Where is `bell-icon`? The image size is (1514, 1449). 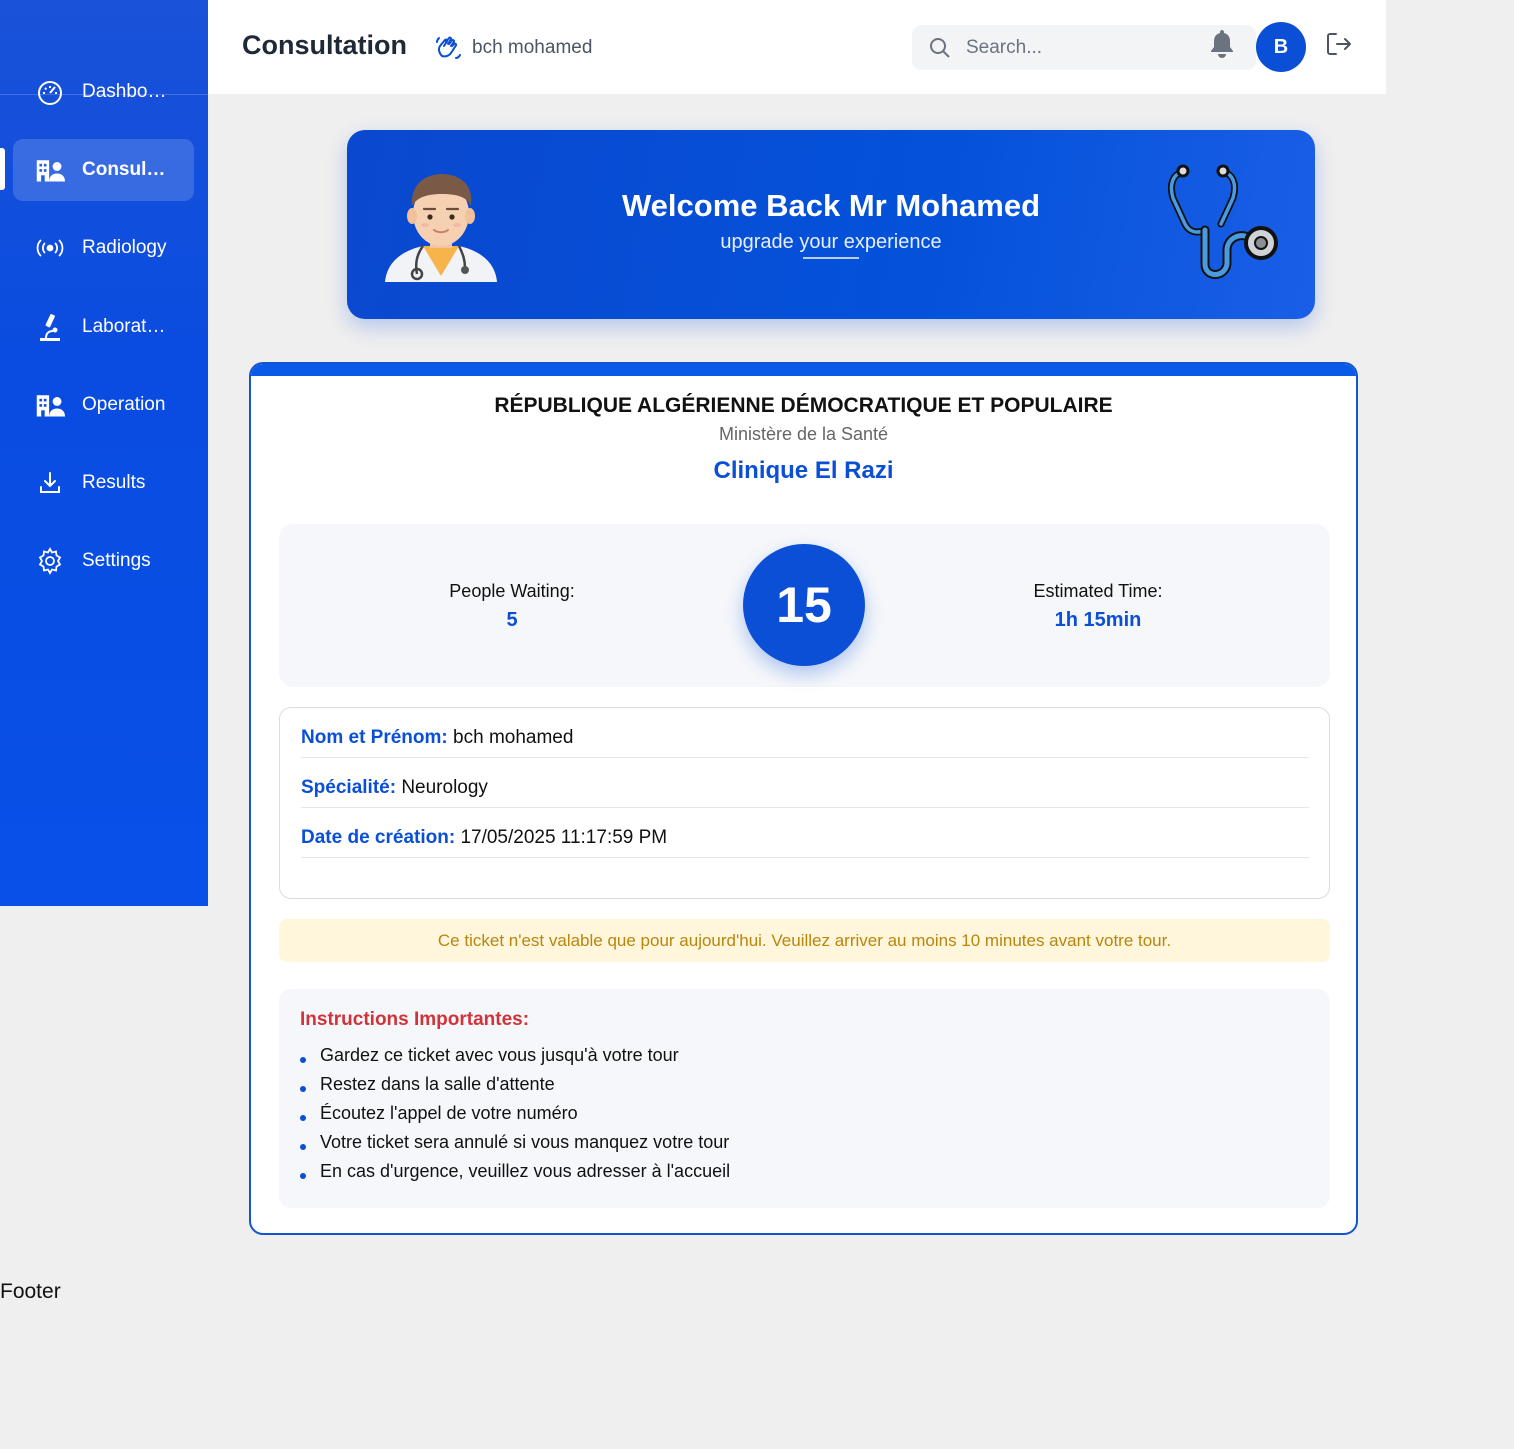
bell-icon is located at coordinates (1222, 44).